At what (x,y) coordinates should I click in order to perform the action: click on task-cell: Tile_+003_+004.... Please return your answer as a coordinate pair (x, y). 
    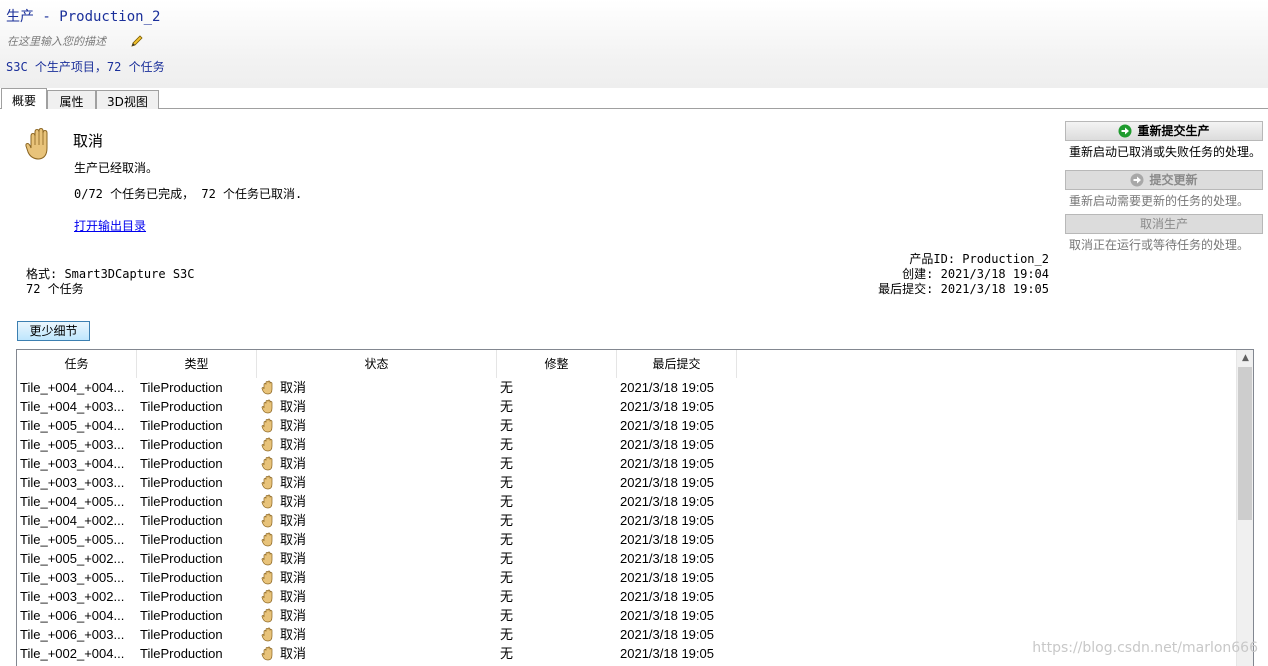
    Looking at the image, I should click on (72, 463).